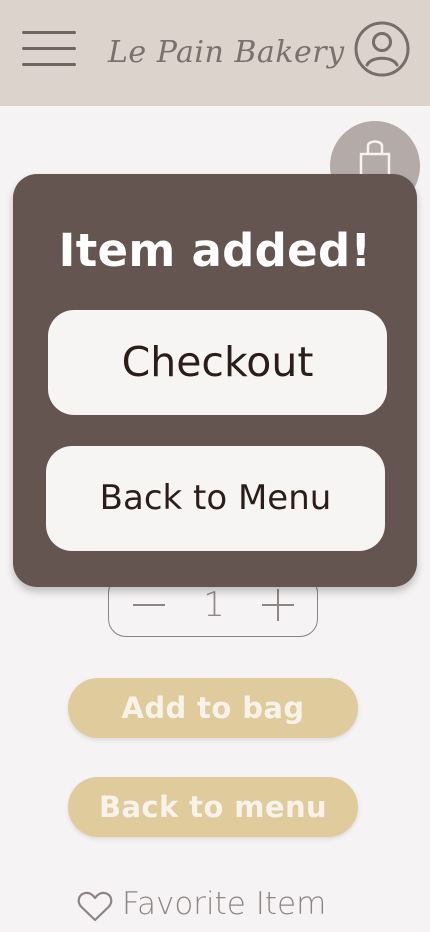 The width and height of the screenshot is (430, 932). I want to click on checkout-button: Checkout, so click(217, 362).